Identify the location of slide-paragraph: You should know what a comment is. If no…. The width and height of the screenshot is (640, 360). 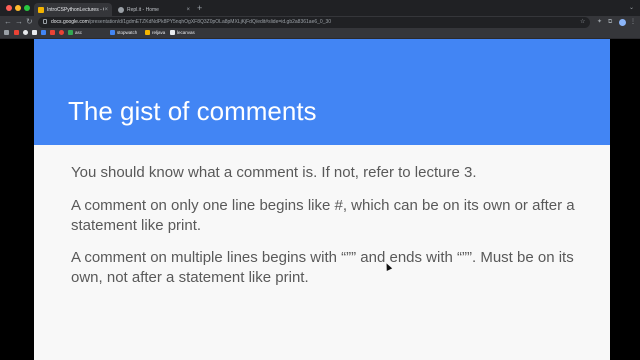
(274, 172).